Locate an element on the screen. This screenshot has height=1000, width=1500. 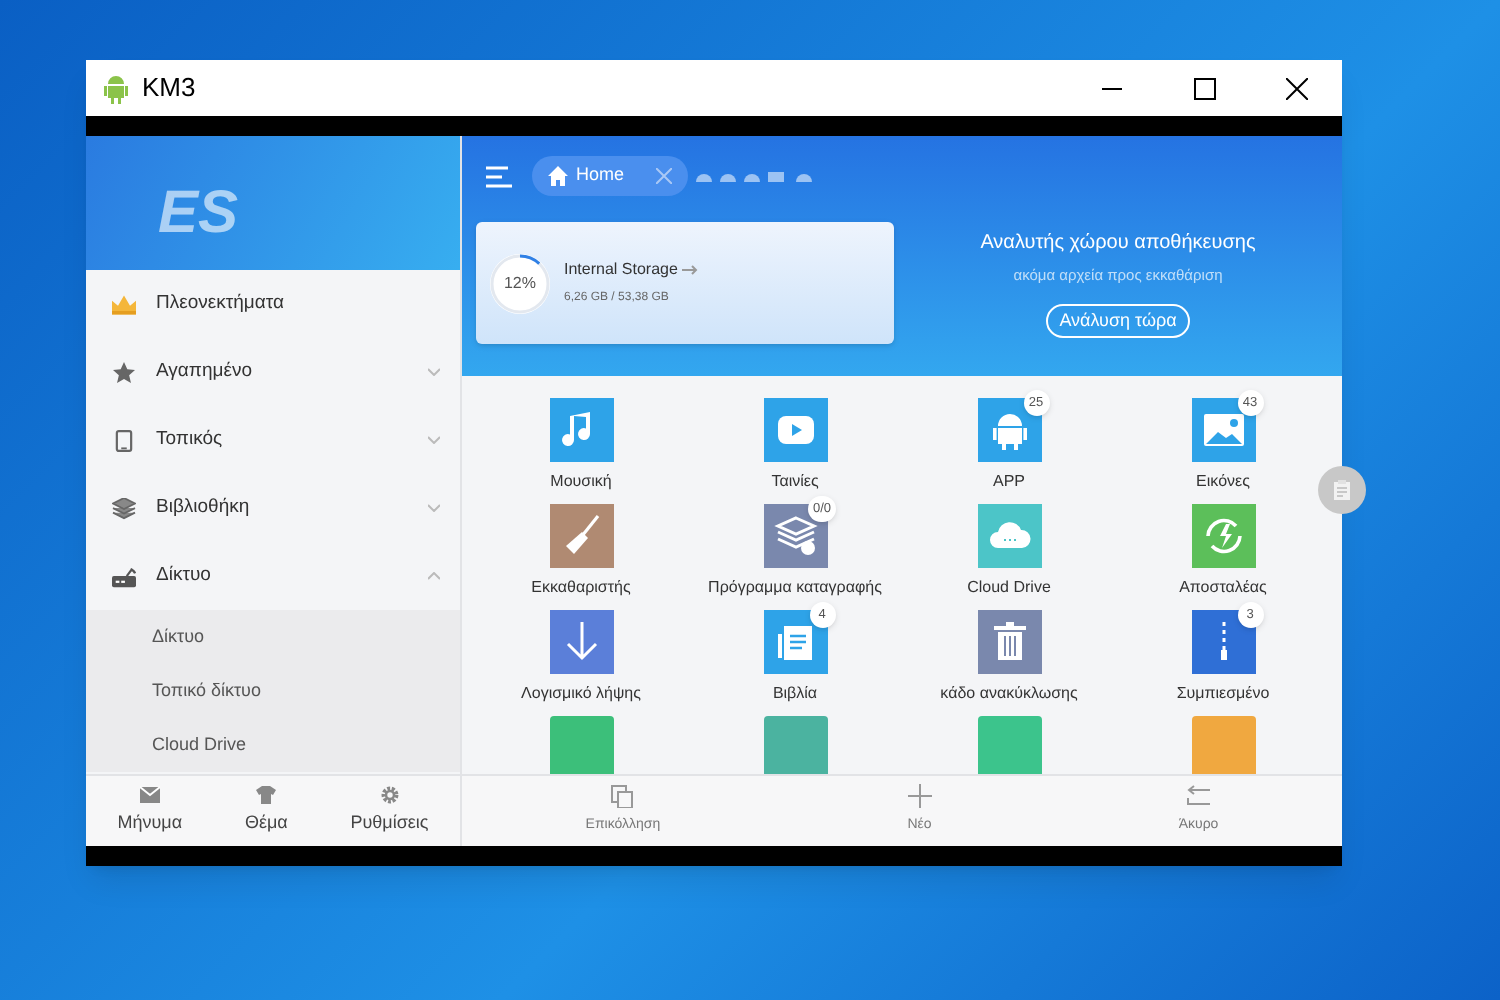
play-icon is located at coordinates (795, 430).